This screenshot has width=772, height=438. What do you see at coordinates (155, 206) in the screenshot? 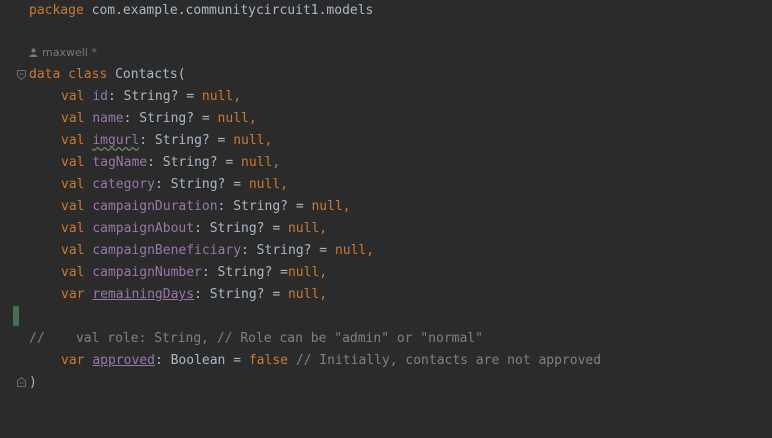
I see `field-name: campaignDuration` at bounding box center [155, 206].